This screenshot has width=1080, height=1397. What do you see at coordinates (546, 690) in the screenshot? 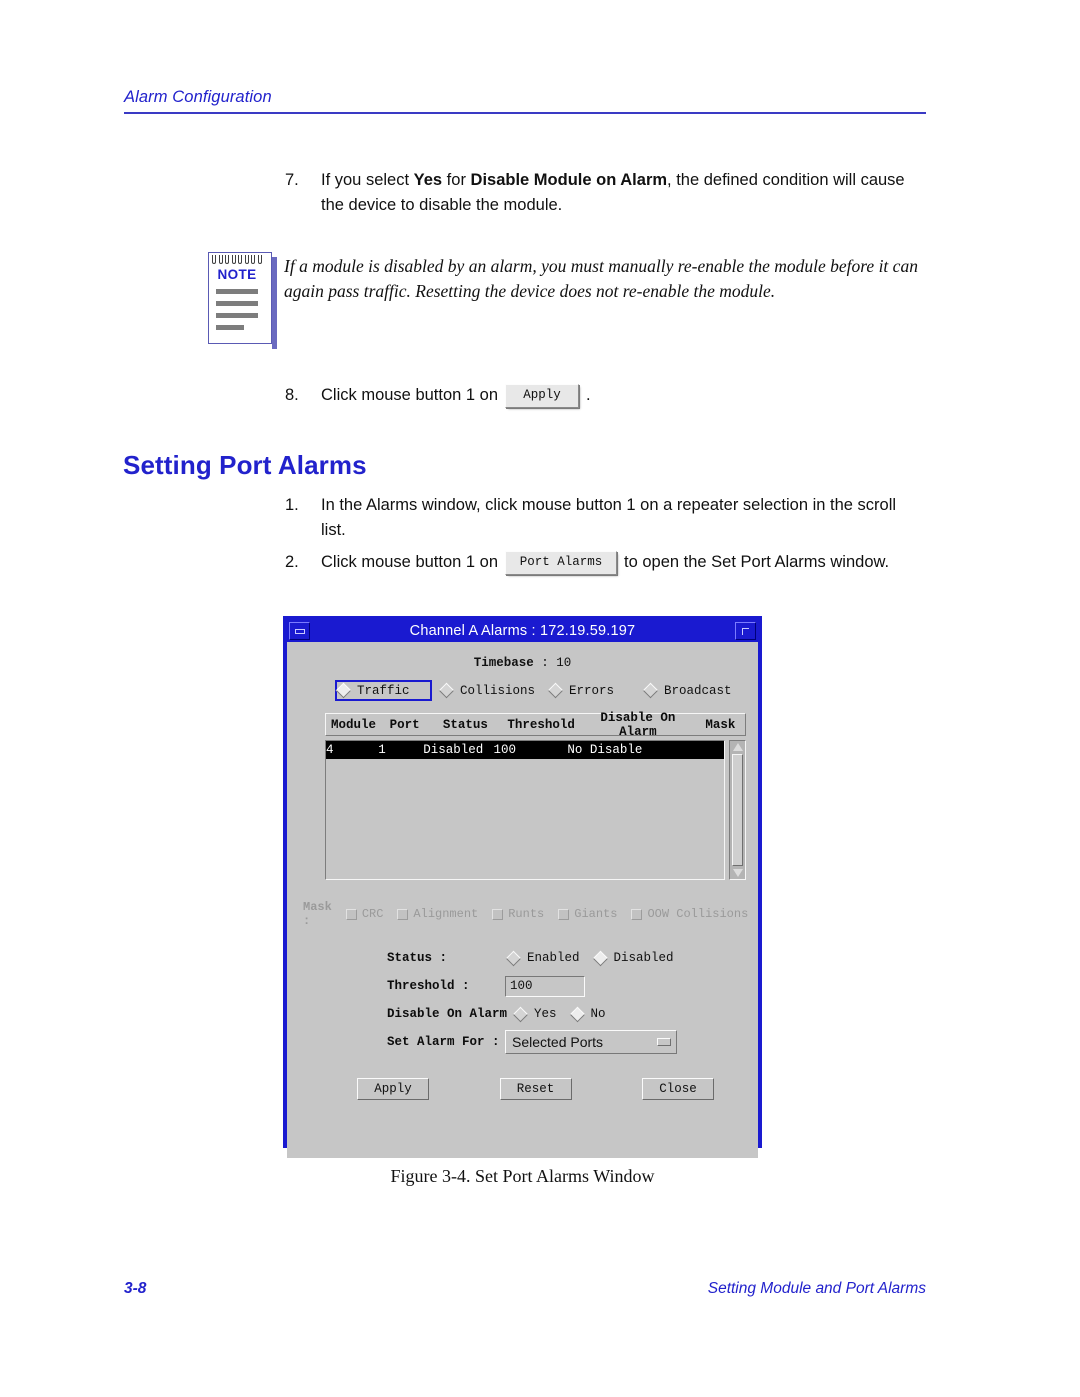
I see `alarm-type-radio-group: Traffic Collisions Errors Broadcast` at bounding box center [546, 690].